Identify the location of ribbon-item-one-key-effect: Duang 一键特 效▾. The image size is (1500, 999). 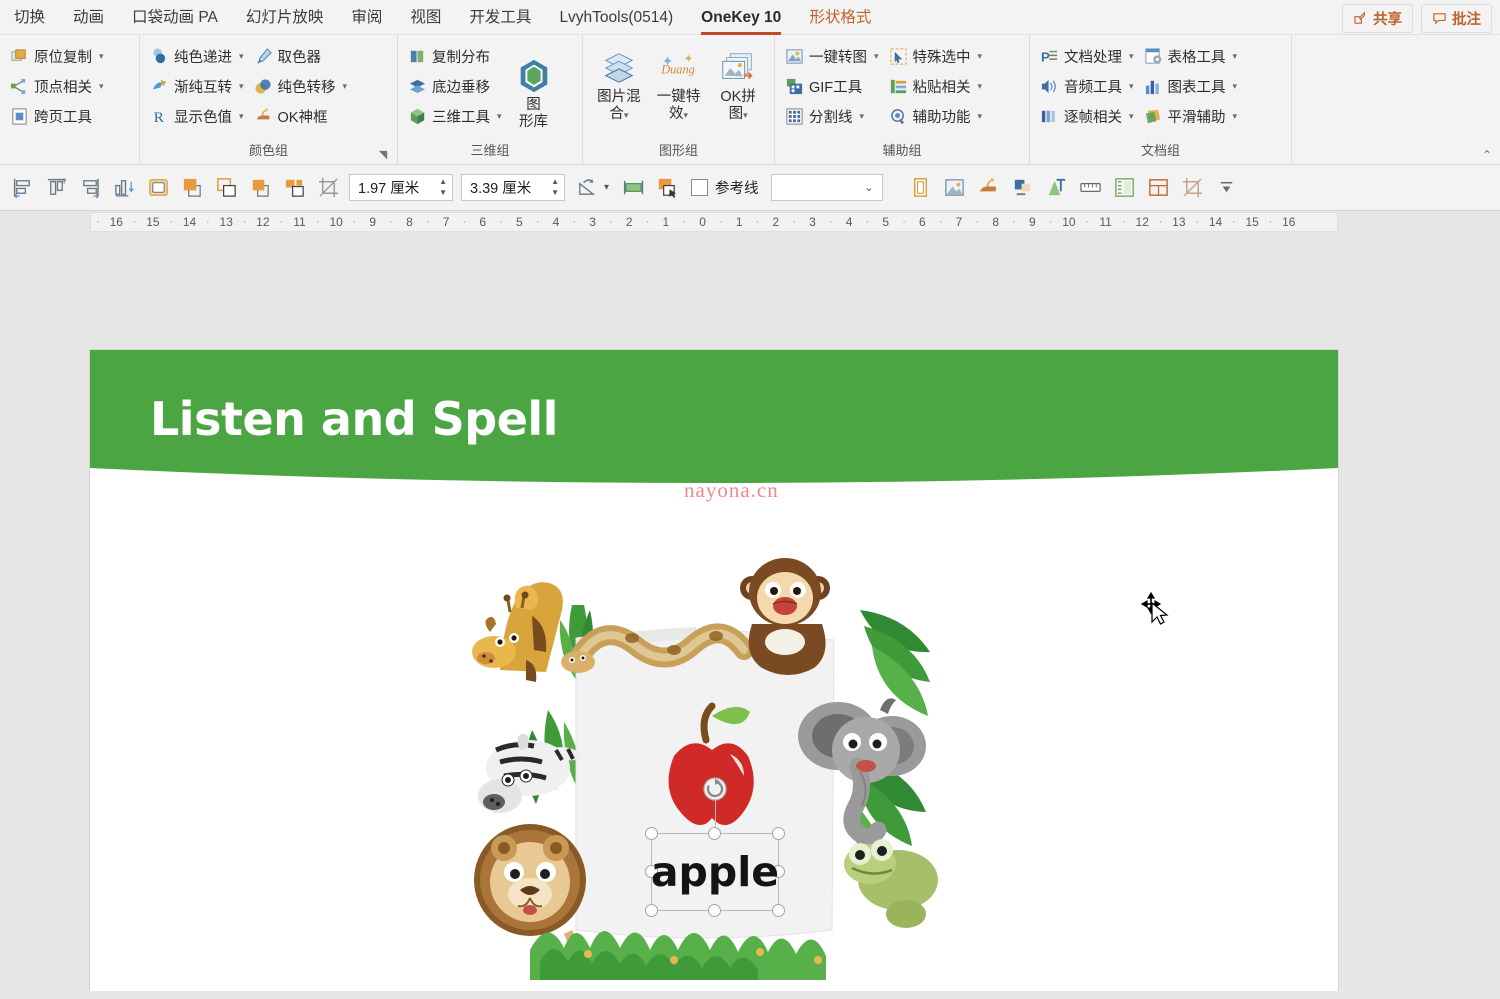
(678, 84).